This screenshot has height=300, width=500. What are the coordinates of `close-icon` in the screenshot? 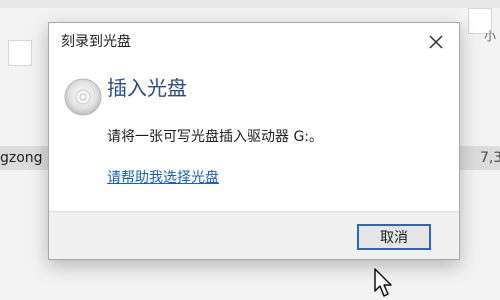 It's located at (436, 42).